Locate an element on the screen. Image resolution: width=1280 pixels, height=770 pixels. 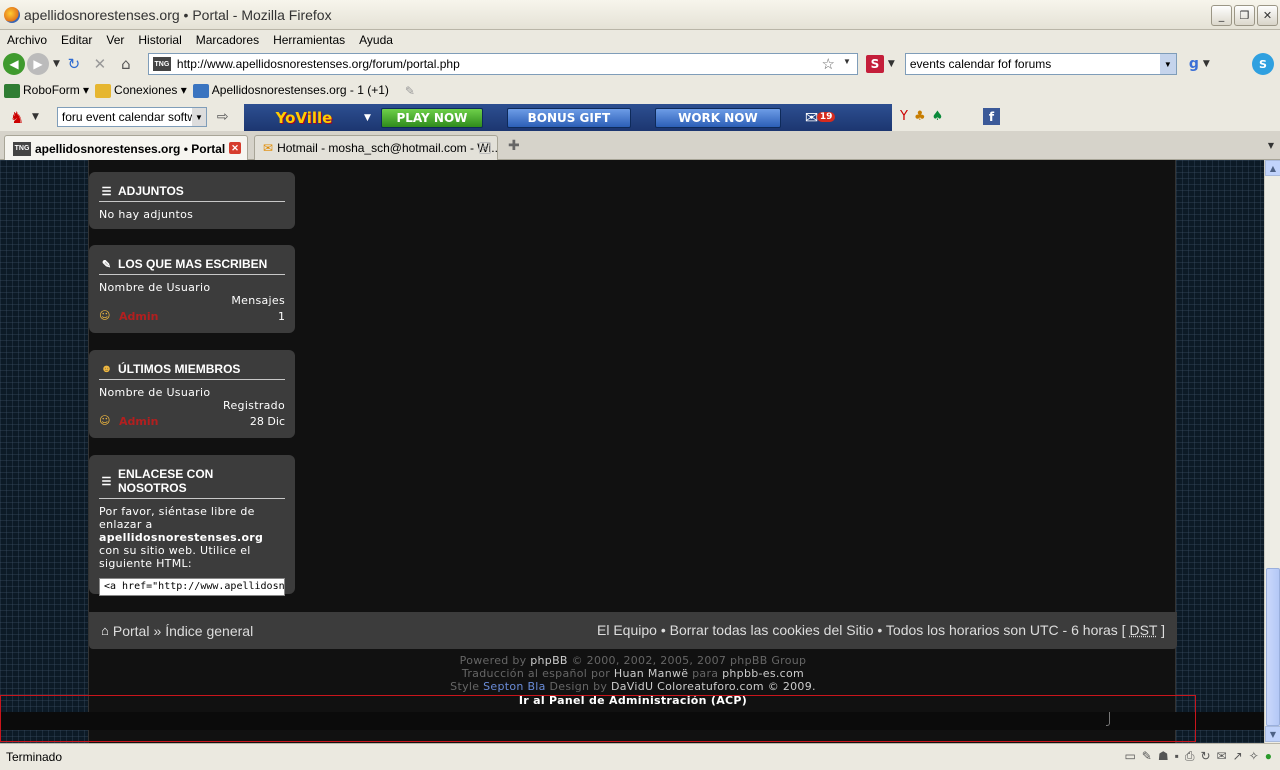
timezone-text: Todos los horarios son UTC - 6 horas [ is located at coordinates (1005, 630).